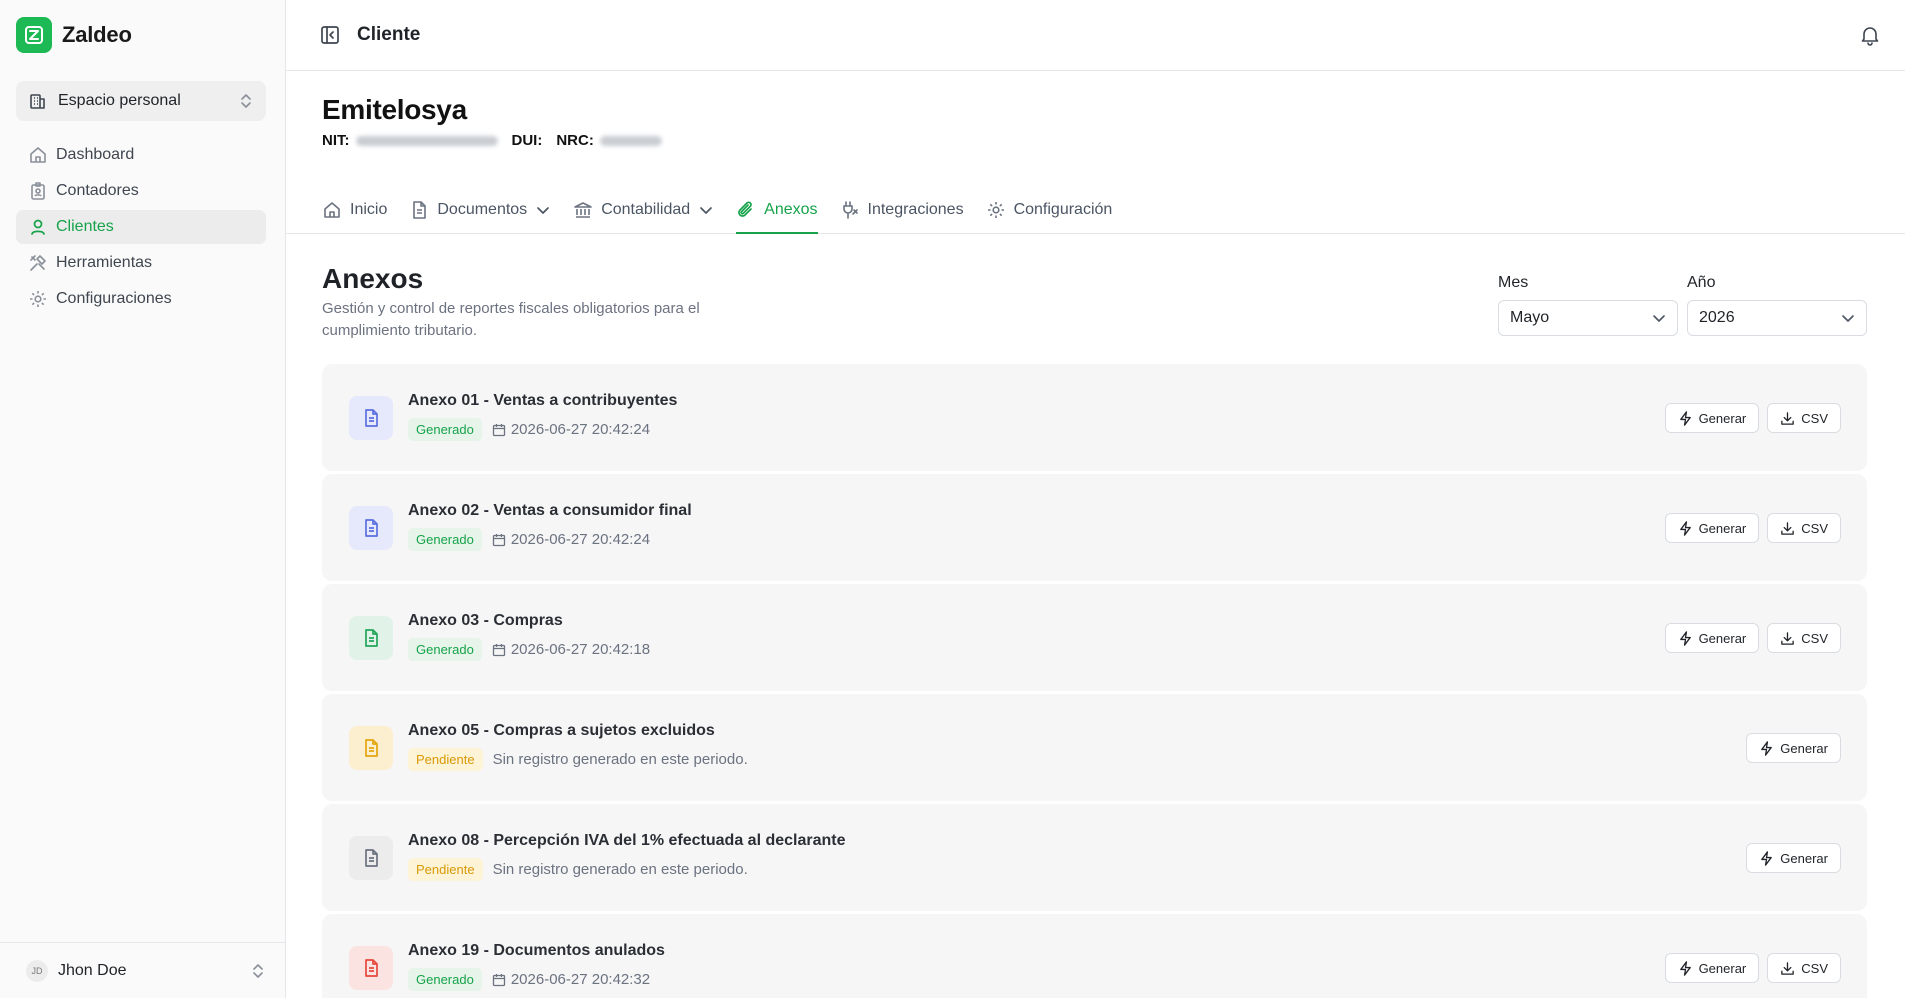 The width and height of the screenshot is (1905, 998). What do you see at coordinates (1063, 209) in the screenshot?
I see `tab-label: Configuración` at bounding box center [1063, 209].